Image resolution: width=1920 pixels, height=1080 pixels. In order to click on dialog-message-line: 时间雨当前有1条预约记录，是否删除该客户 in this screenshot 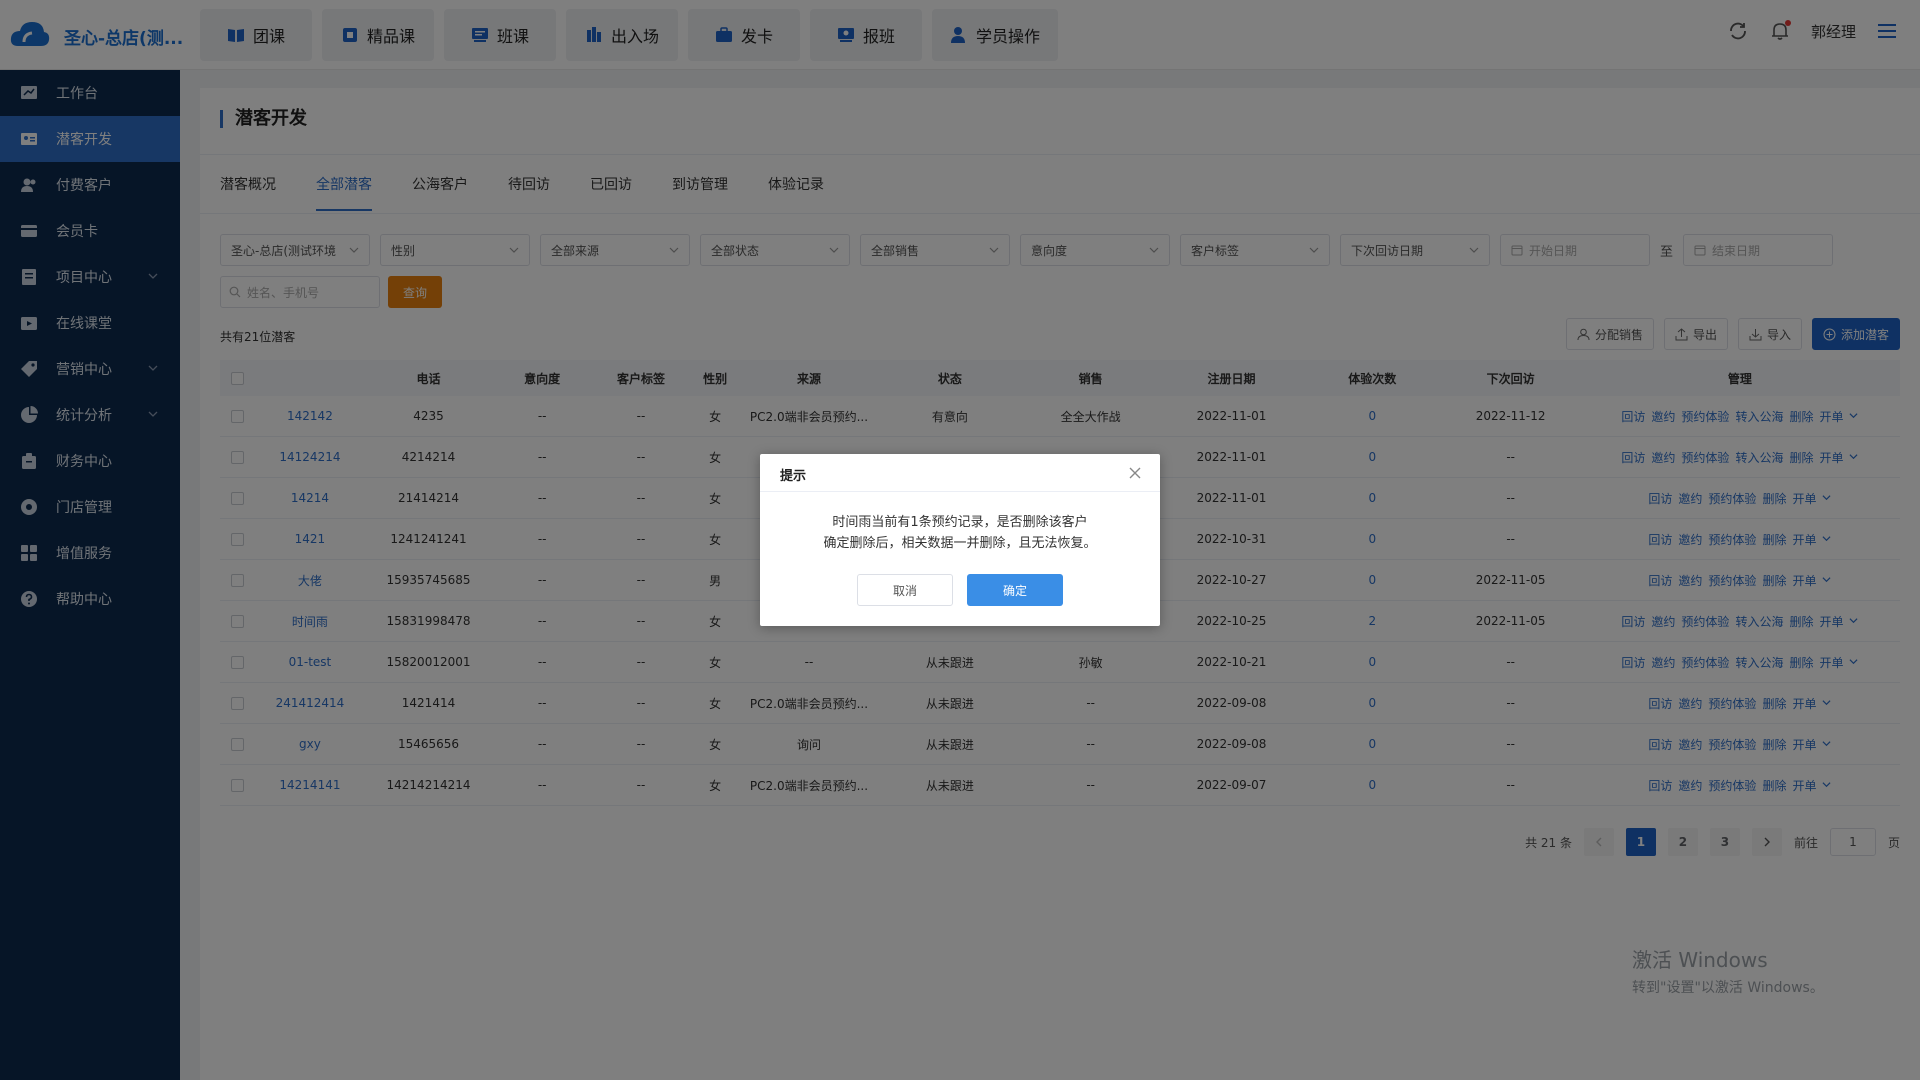, I will do `click(960, 522)`.